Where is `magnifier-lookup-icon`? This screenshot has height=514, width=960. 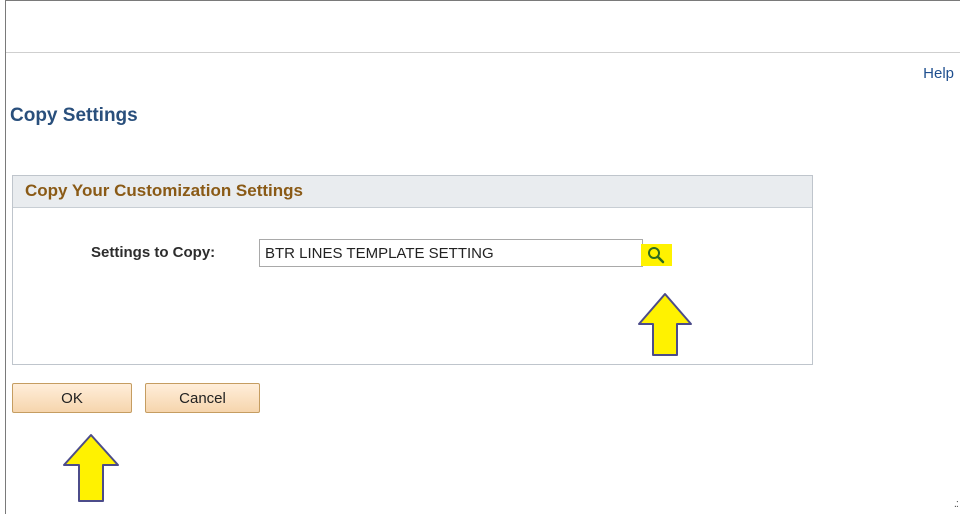 magnifier-lookup-icon is located at coordinates (656, 255).